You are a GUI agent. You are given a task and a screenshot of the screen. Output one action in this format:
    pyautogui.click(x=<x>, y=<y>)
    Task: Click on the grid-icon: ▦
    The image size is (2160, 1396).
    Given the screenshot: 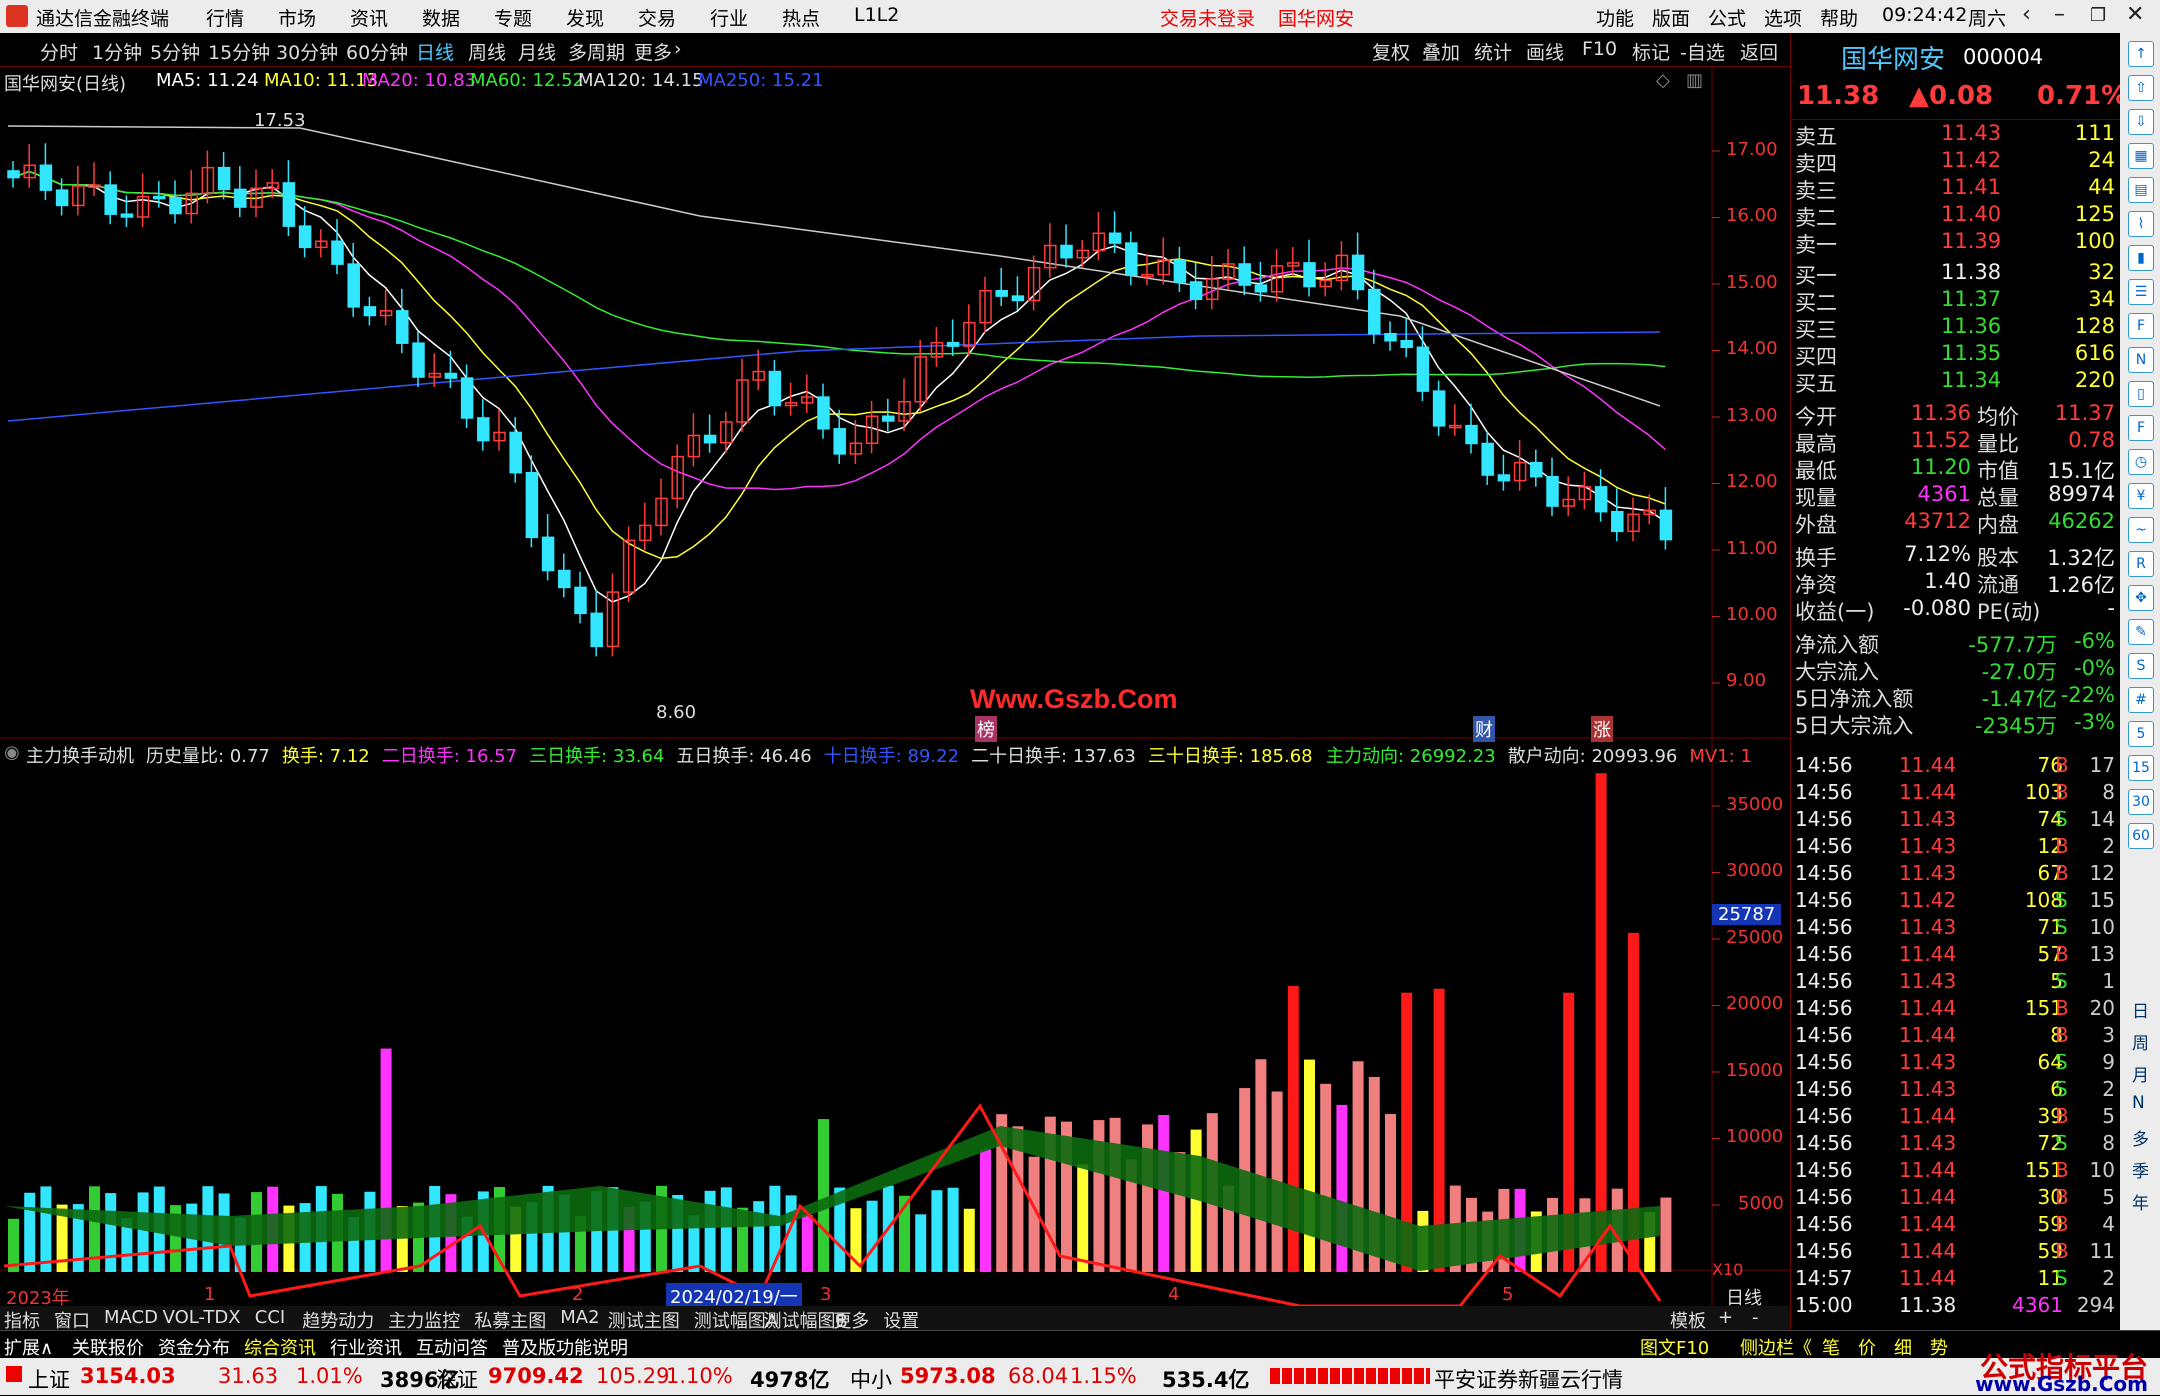 What is the action you would take?
    pyautogui.click(x=2141, y=156)
    